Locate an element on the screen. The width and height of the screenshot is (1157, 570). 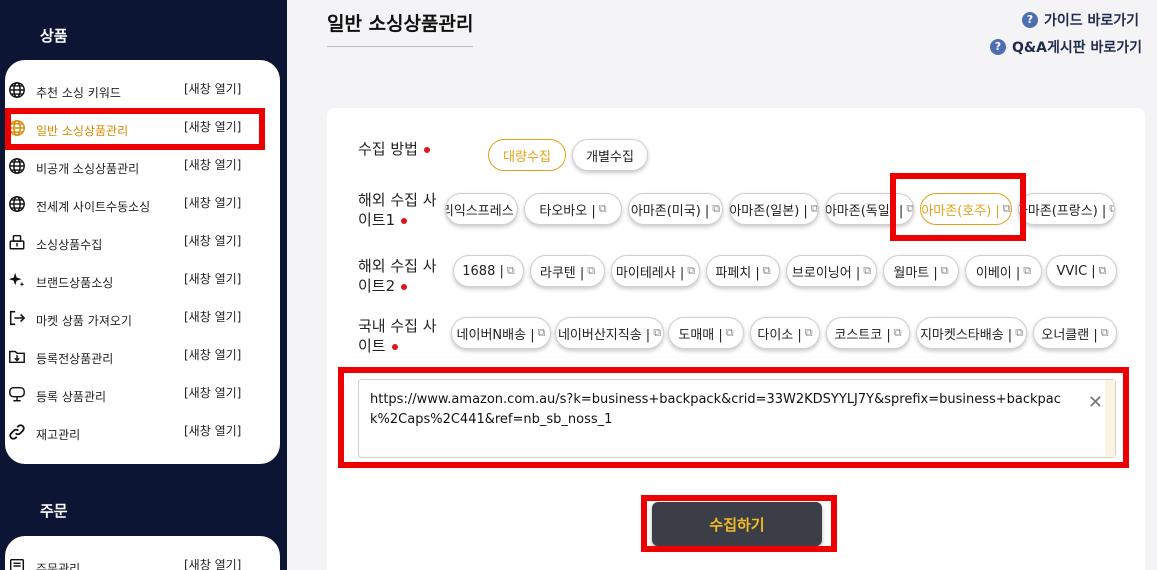
required-dot is located at coordinates (394, 346).